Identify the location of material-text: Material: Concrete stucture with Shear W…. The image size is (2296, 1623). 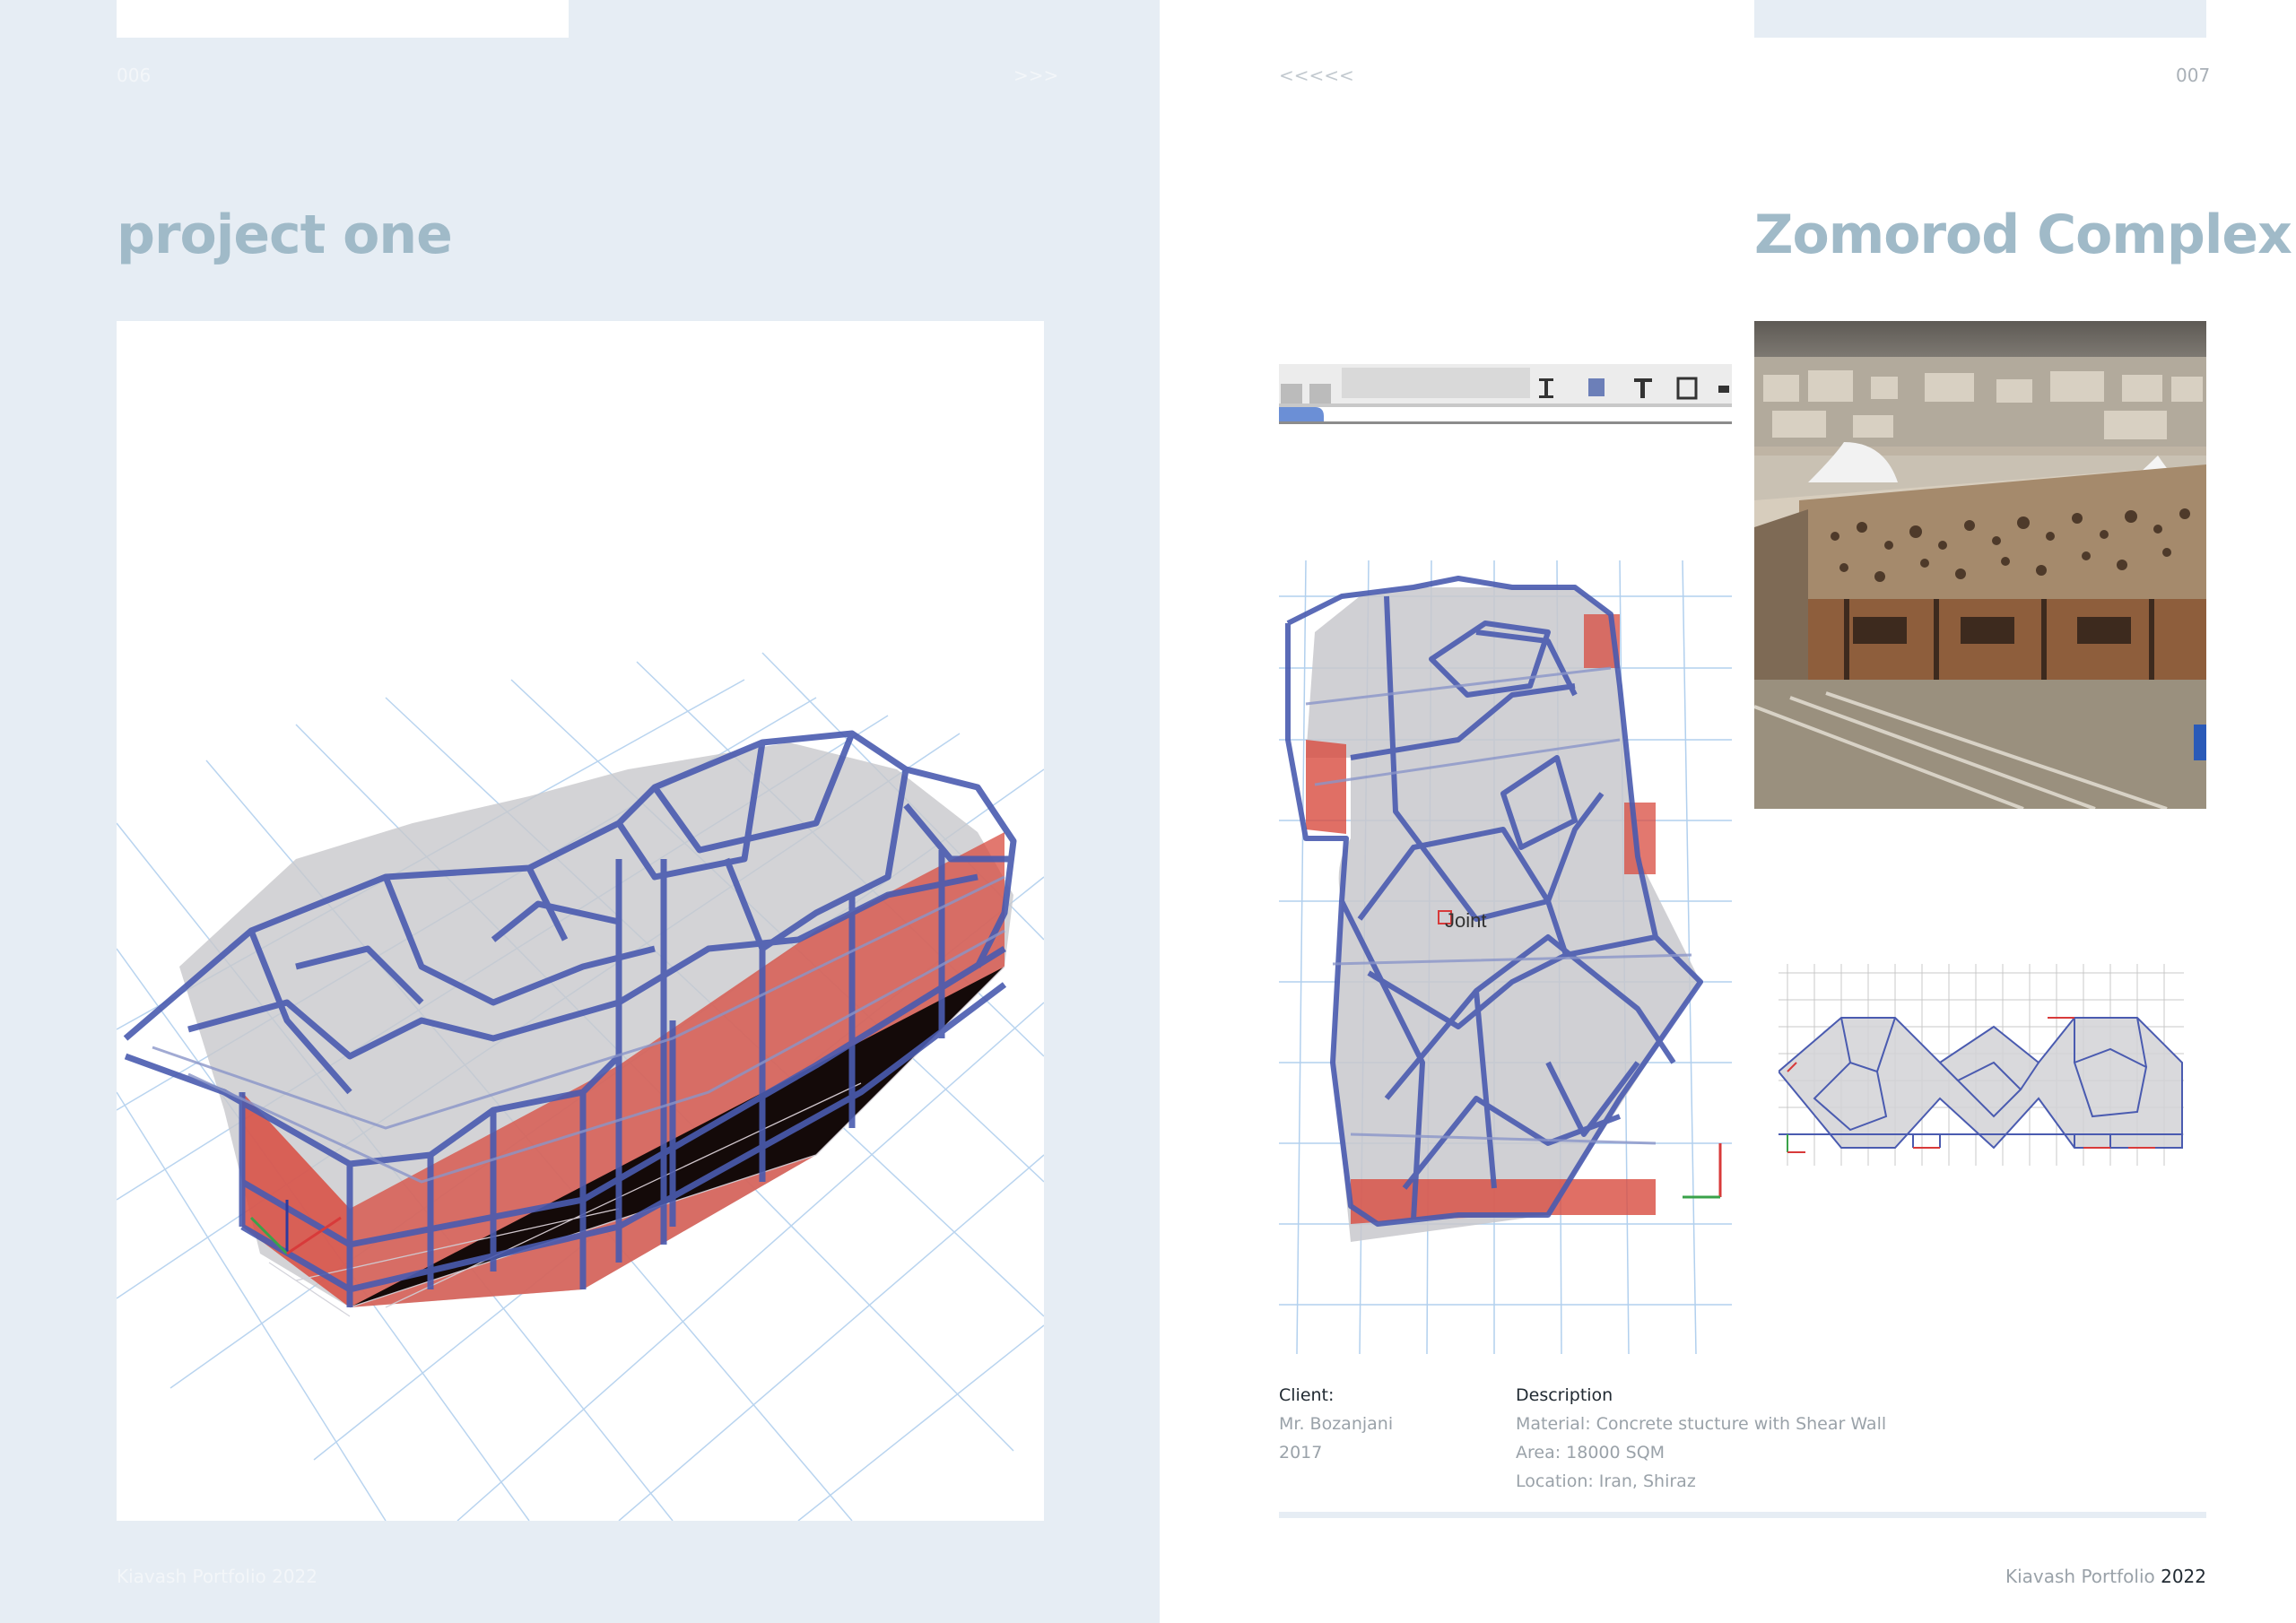
(1701, 1424).